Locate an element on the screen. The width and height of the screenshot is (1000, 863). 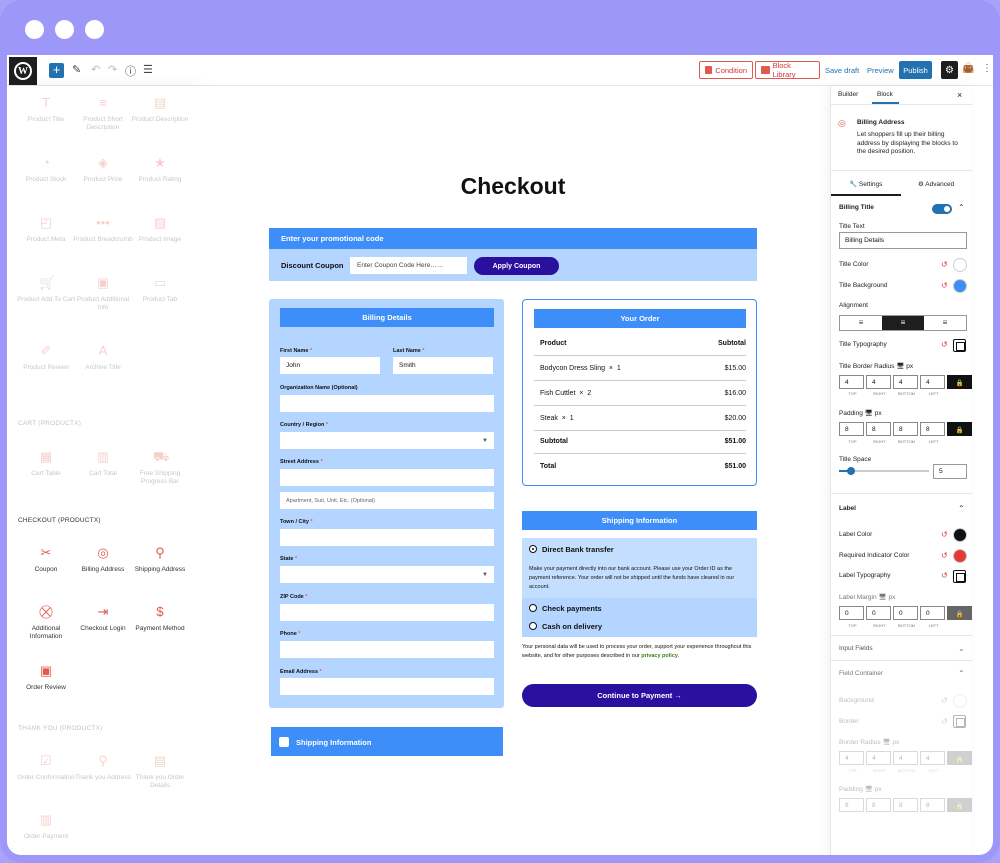
publish-button: Publish is located at coordinates (915, 70).